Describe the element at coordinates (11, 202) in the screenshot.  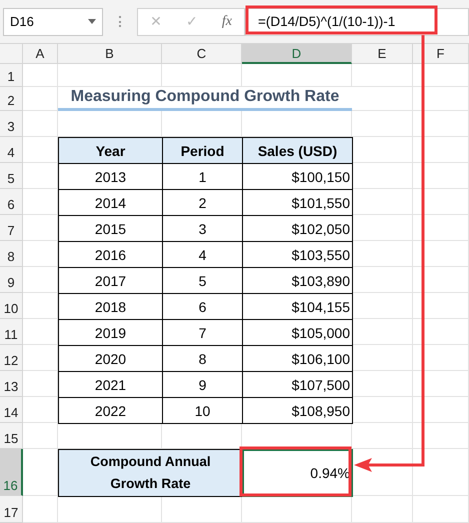
I see `row-header: 6` at that location.